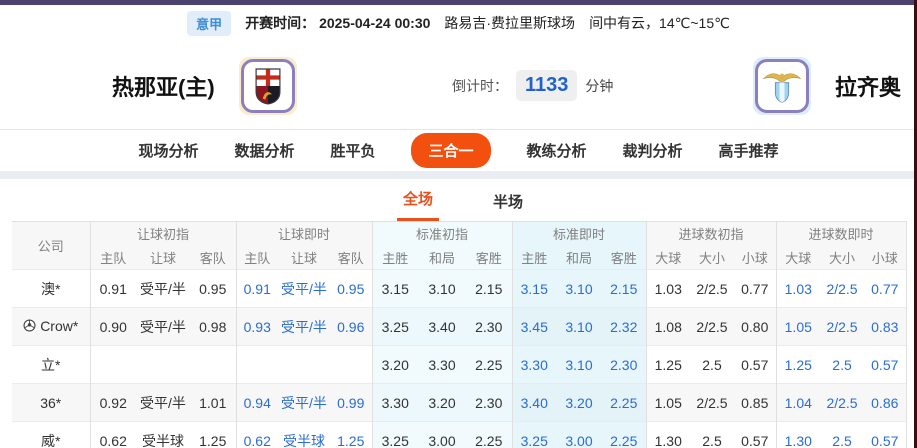  I want to click on weather-text: 间中有云，14℃~15℃, so click(659, 23).